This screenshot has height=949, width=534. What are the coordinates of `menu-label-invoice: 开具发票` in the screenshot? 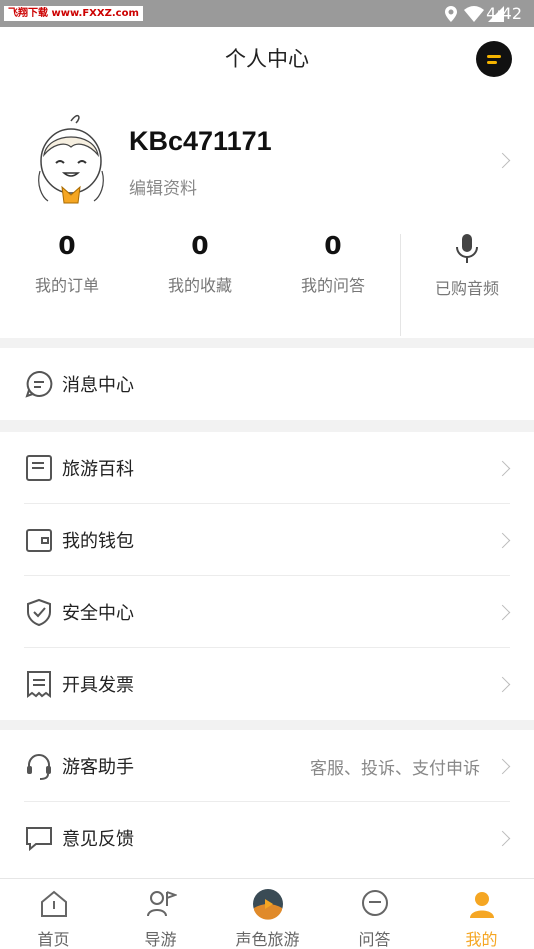 It's located at (98, 685).